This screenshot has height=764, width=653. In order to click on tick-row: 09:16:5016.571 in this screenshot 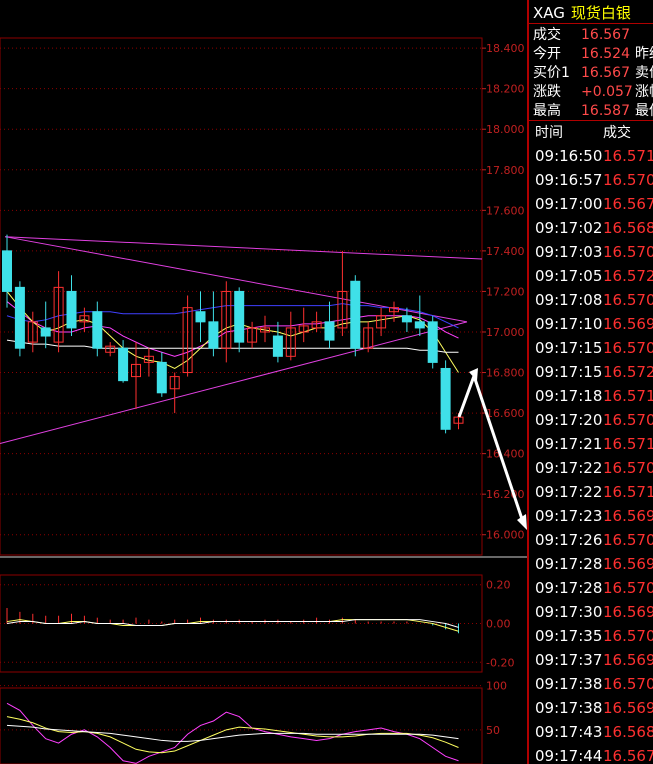, I will do `click(594, 159)`.